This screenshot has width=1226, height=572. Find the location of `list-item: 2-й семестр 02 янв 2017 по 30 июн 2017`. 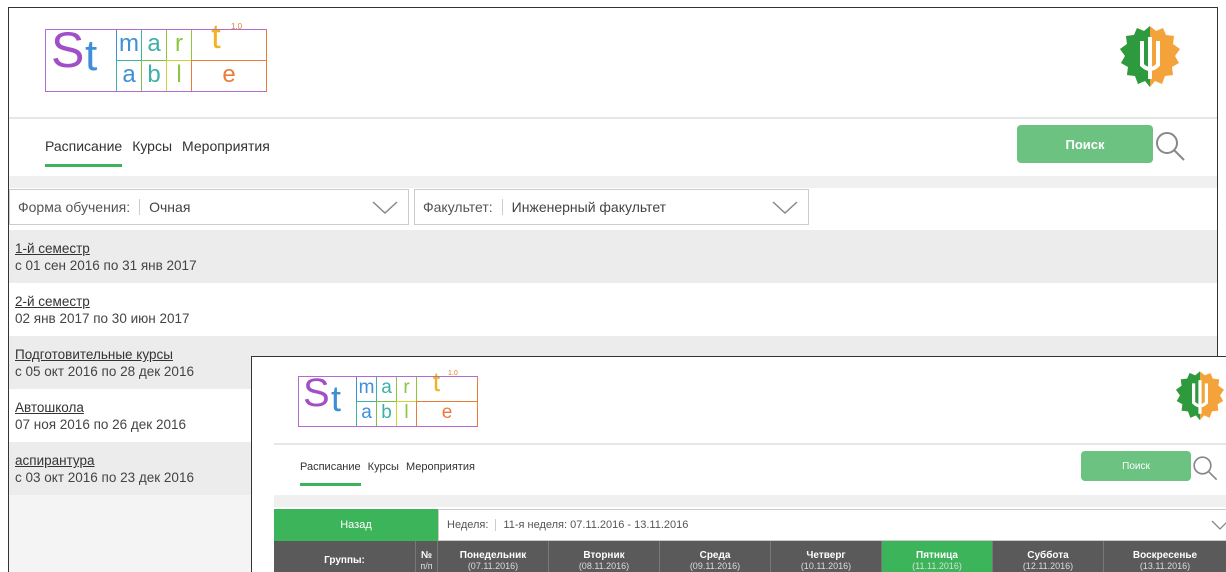

list-item: 2-й семестр 02 янв 2017 по 30 июн 2017 is located at coordinates (613, 309).